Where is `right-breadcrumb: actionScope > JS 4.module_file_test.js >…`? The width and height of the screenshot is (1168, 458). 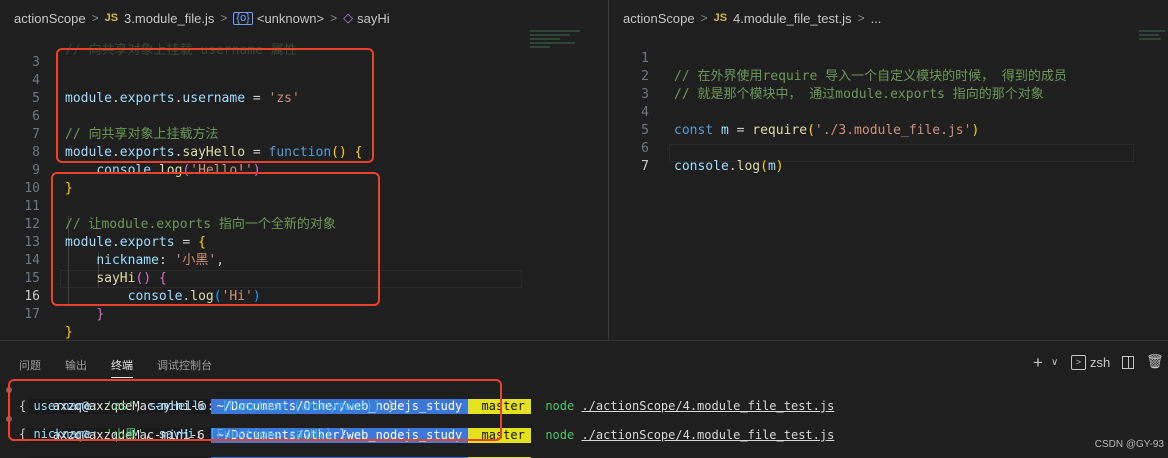 right-breadcrumb: actionScope > JS 4.module_file_test.js >… is located at coordinates (888, 18).